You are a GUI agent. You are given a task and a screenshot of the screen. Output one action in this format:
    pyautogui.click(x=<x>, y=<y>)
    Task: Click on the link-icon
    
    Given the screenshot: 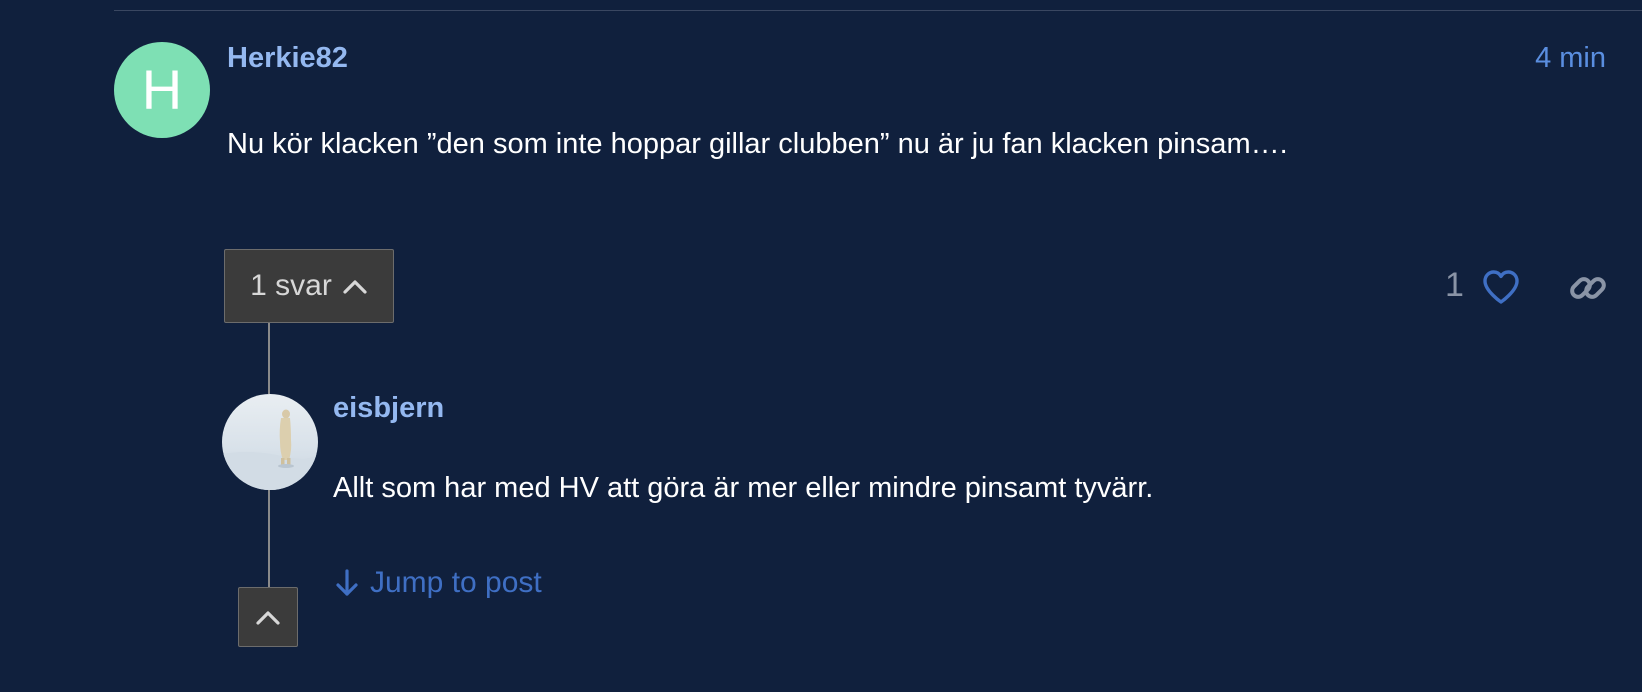 What is the action you would take?
    pyautogui.click(x=1588, y=288)
    